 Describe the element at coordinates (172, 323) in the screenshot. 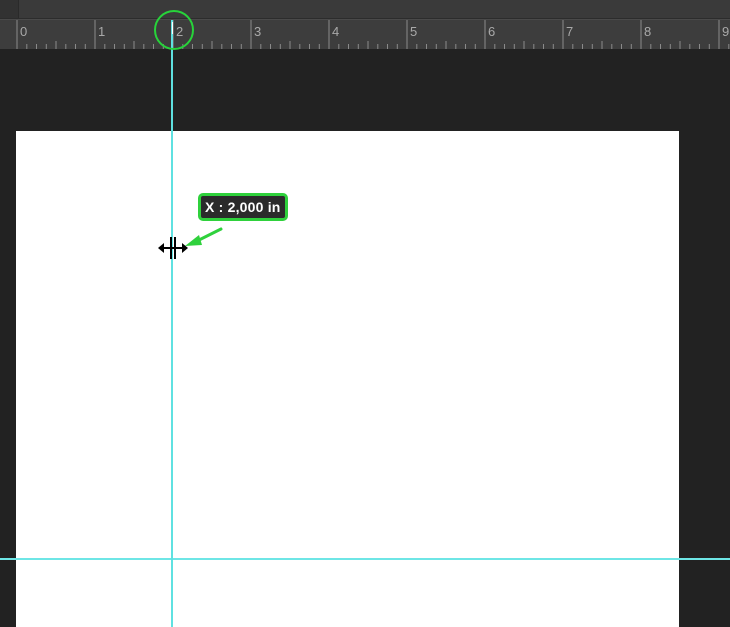

I see `vertical-guide` at that location.